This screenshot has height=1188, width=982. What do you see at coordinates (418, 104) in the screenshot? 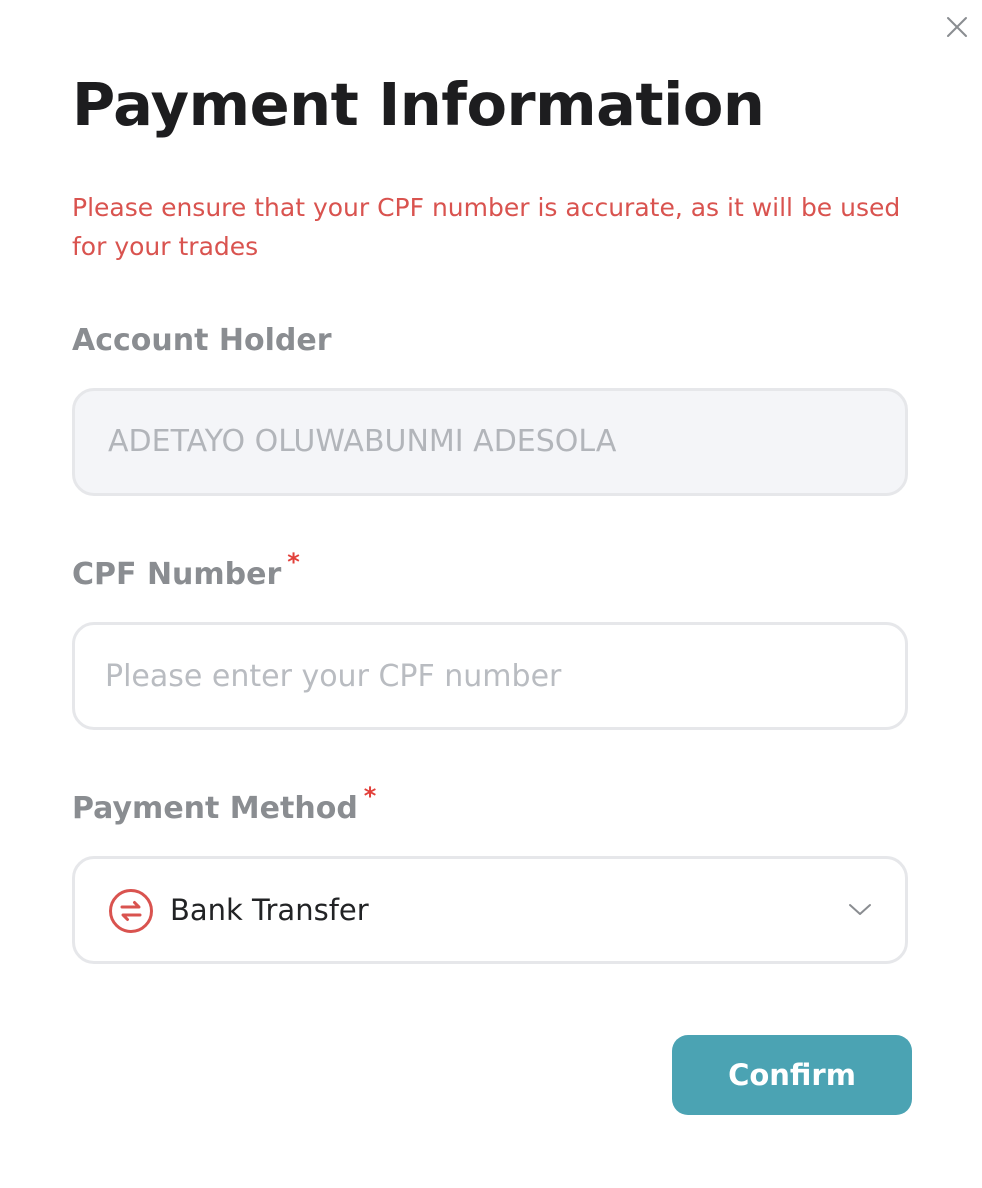
I see `dialog-title: Payment Information` at bounding box center [418, 104].